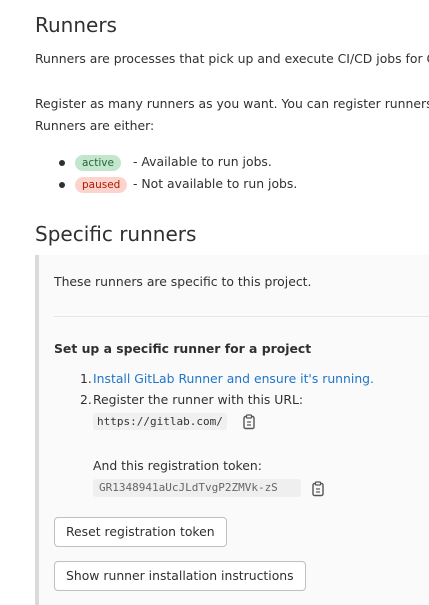 The width and height of the screenshot is (429, 605). I want to click on token-label: And this registration token:, so click(177, 465).